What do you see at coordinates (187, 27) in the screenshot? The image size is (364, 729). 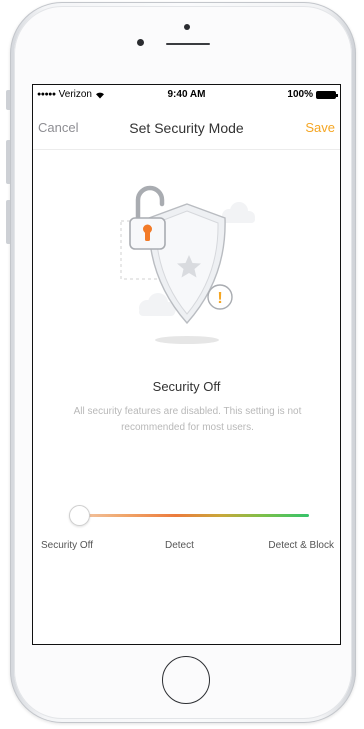 I see `proximity-sensor` at bounding box center [187, 27].